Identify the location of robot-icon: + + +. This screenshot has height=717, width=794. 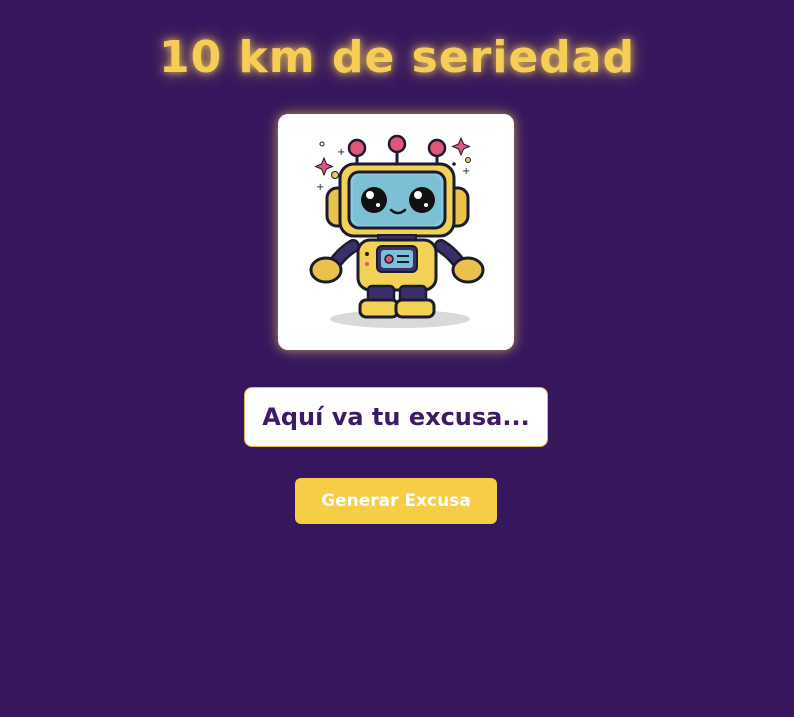
(397, 231).